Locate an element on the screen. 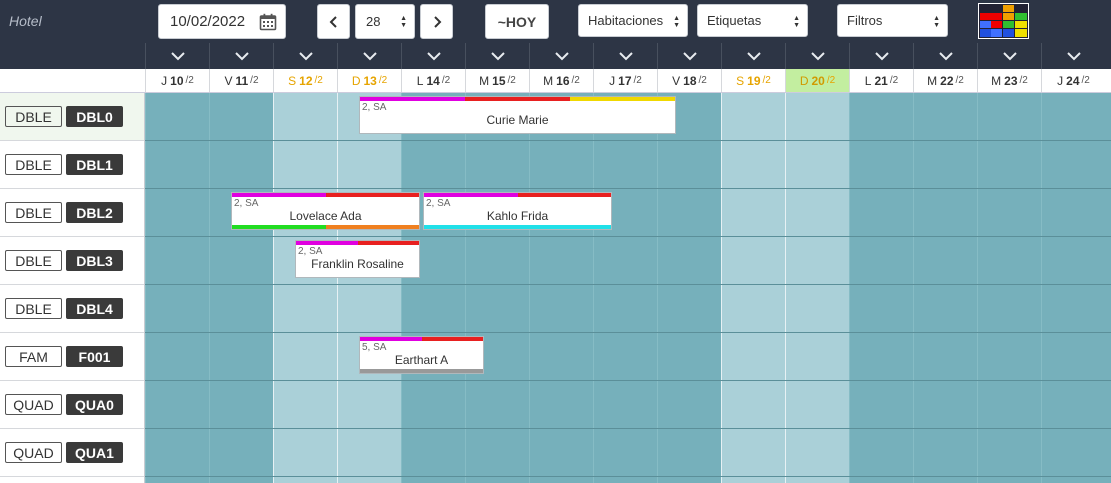 This screenshot has width=1111, height=483. chevron-left-icon is located at coordinates (333, 21).